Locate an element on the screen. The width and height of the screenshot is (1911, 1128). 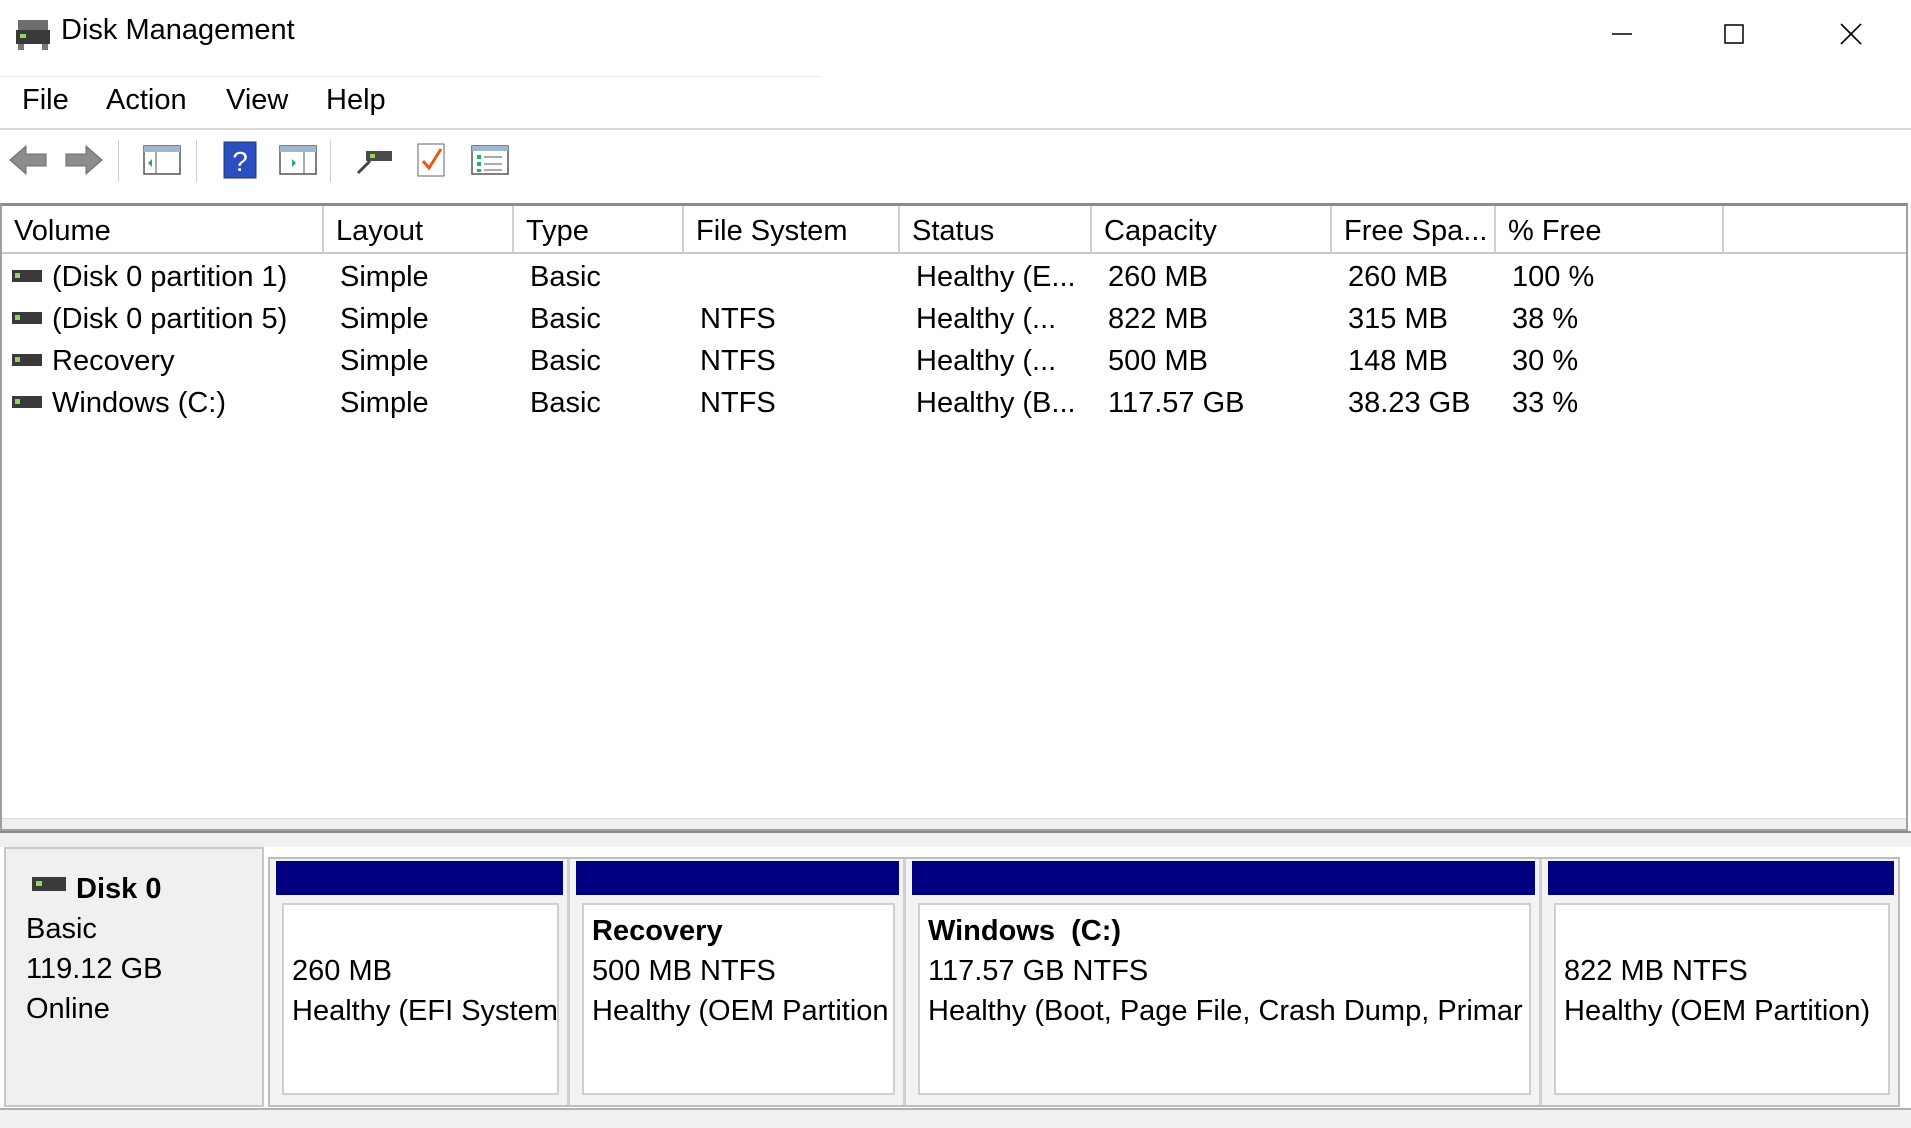
cell-free-space: 260 MB is located at coordinates (1398, 277).